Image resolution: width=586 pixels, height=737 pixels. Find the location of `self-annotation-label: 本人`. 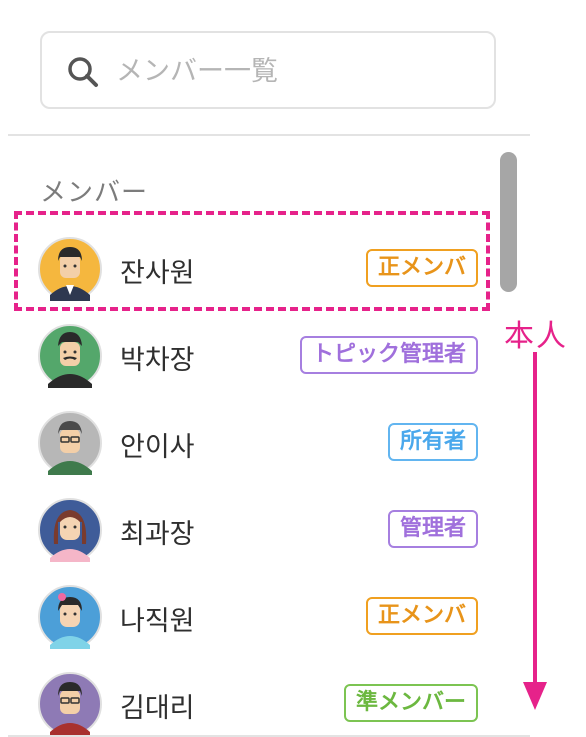

self-annotation-label: 本人 is located at coordinates (536, 336).